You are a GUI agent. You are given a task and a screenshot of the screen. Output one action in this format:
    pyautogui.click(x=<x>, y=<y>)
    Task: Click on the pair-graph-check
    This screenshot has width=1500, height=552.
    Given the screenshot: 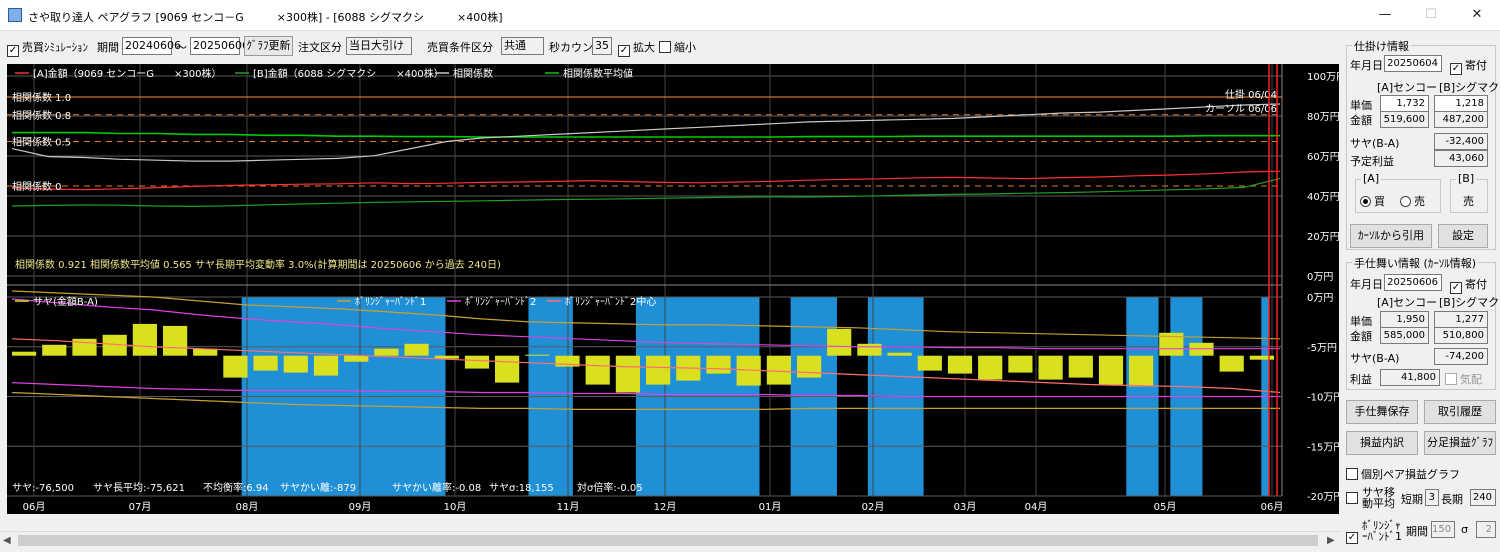 What is the action you would take?
    pyautogui.click(x=1352, y=474)
    